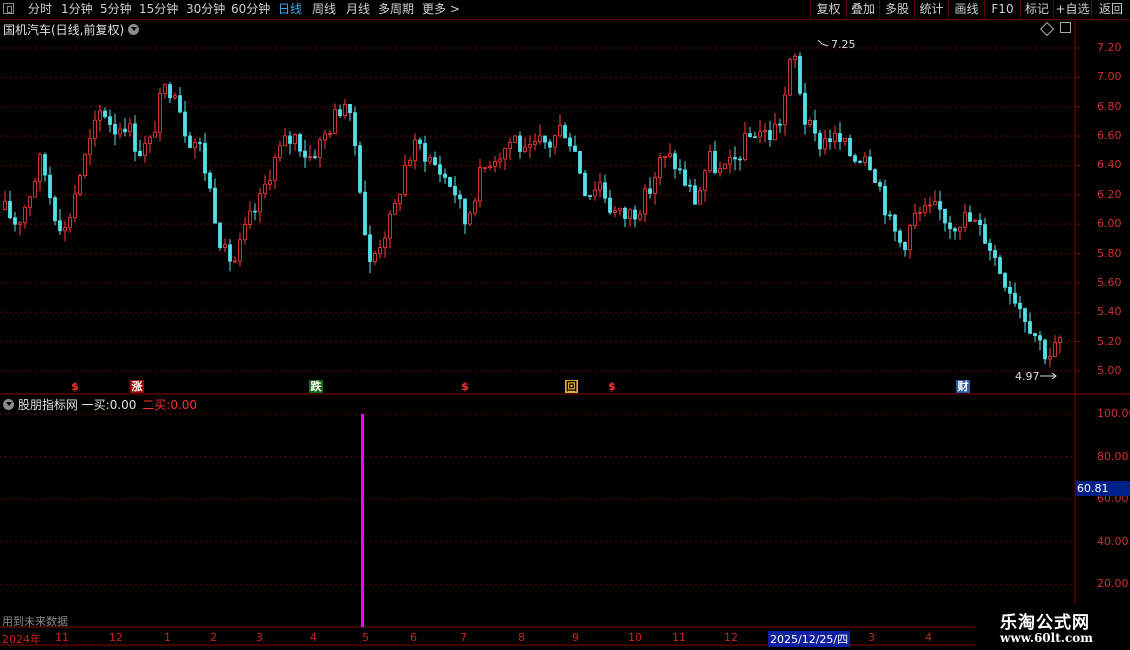 The width and height of the screenshot is (1130, 650). Describe the element at coordinates (213, 637) in the screenshot. I see `date-label: 2` at that location.